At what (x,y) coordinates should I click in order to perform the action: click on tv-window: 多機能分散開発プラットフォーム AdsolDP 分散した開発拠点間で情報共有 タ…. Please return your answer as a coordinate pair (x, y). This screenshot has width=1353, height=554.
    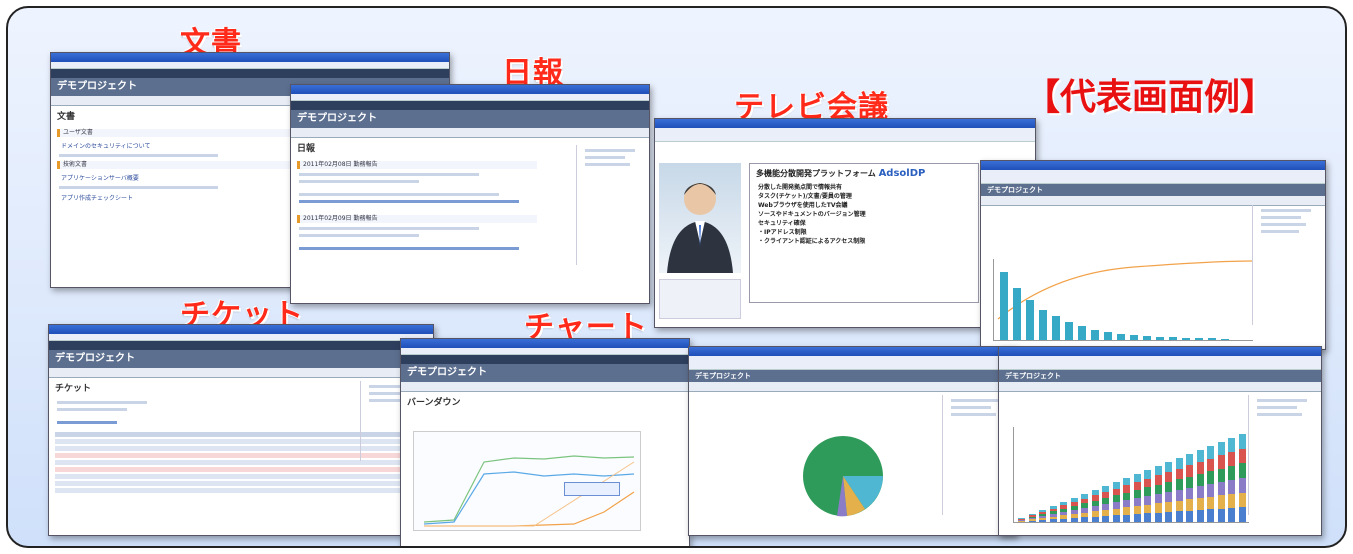
    Looking at the image, I should click on (845, 223).